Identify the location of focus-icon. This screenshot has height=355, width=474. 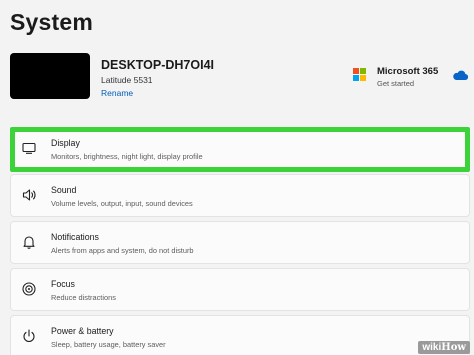
(29, 289).